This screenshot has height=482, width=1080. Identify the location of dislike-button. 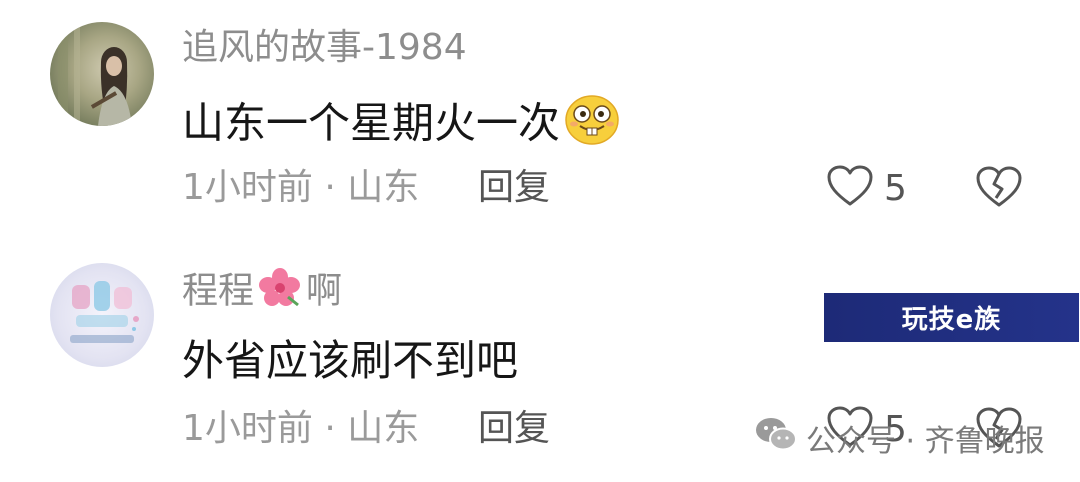
(999, 188).